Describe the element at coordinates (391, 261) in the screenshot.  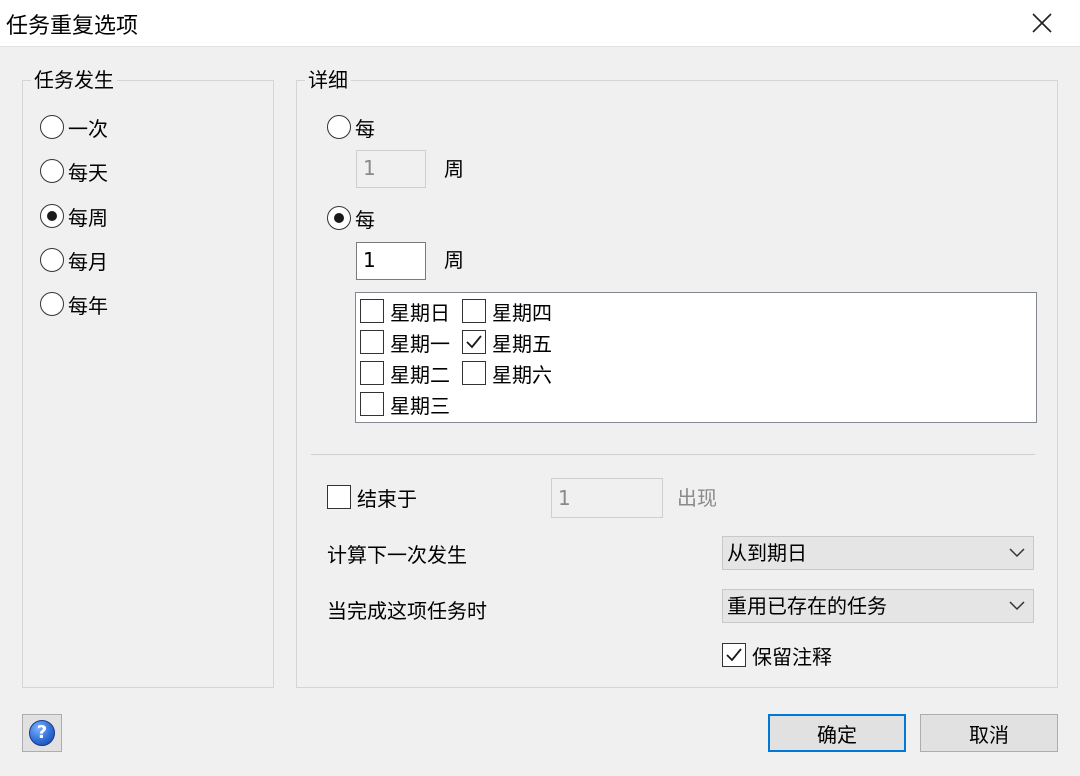
I see `interval-b-input: 1` at that location.